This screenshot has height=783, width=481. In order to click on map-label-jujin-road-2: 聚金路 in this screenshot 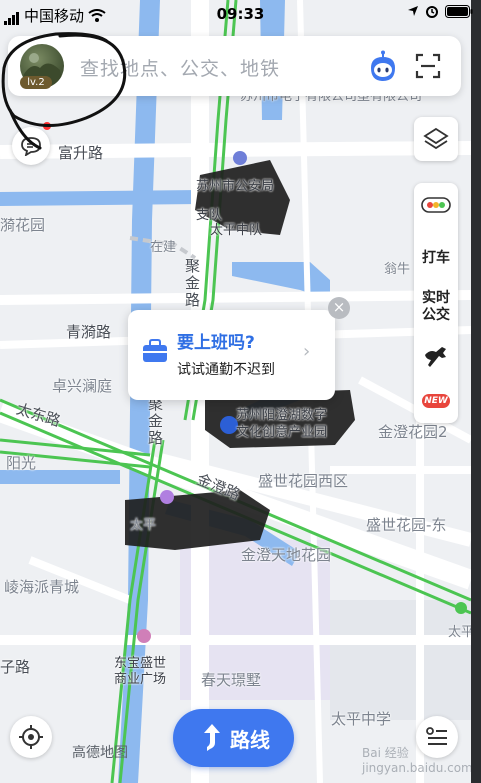, I will do `click(155, 421)`.